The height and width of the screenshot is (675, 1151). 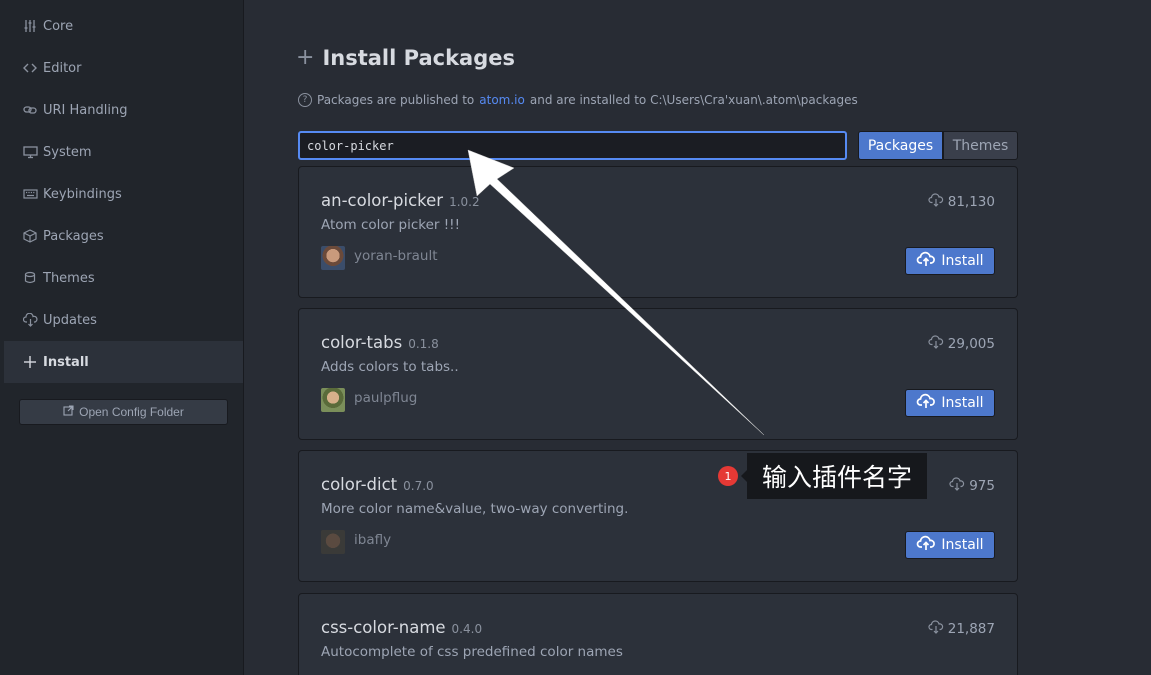 I want to click on package-author: ibafly, so click(x=372, y=540).